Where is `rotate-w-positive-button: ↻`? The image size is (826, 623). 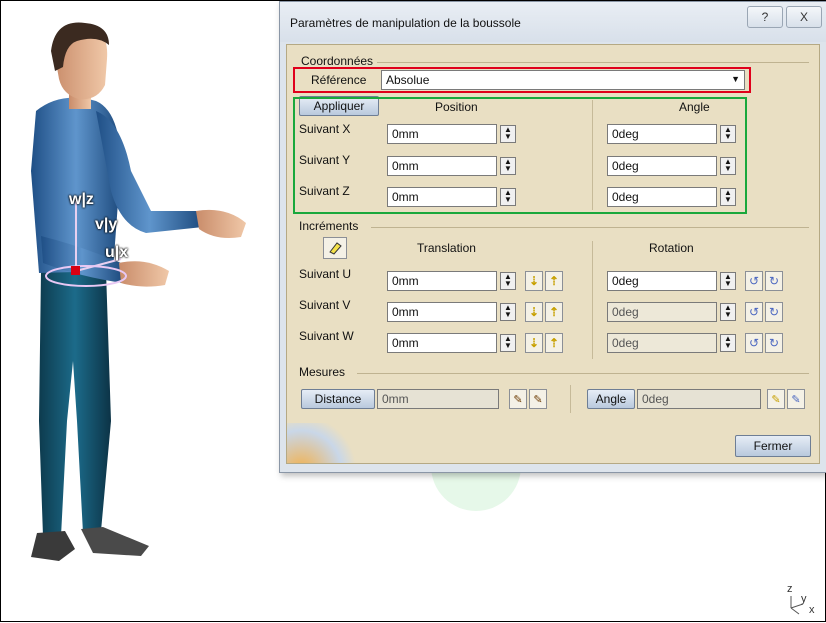 rotate-w-positive-button: ↻ is located at coordinates (774, 343).